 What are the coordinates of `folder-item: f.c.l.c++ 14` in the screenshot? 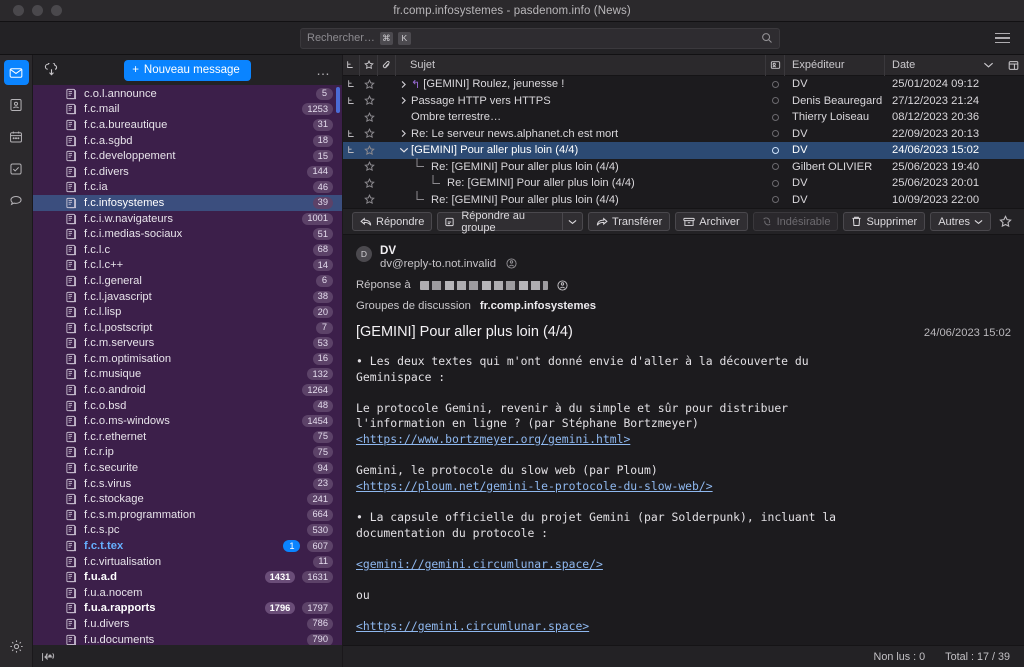 It's located at (187, 266).